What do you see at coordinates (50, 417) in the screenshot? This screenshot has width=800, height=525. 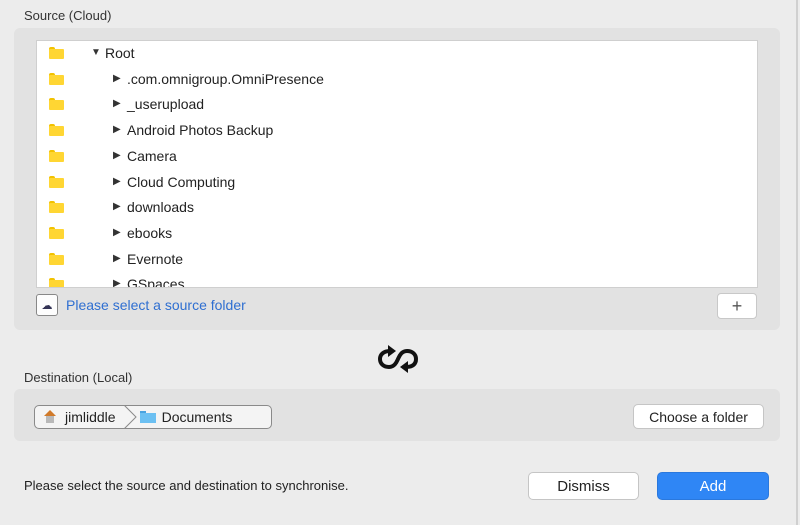 I see `home-icon` at bounding box center [50, 417].